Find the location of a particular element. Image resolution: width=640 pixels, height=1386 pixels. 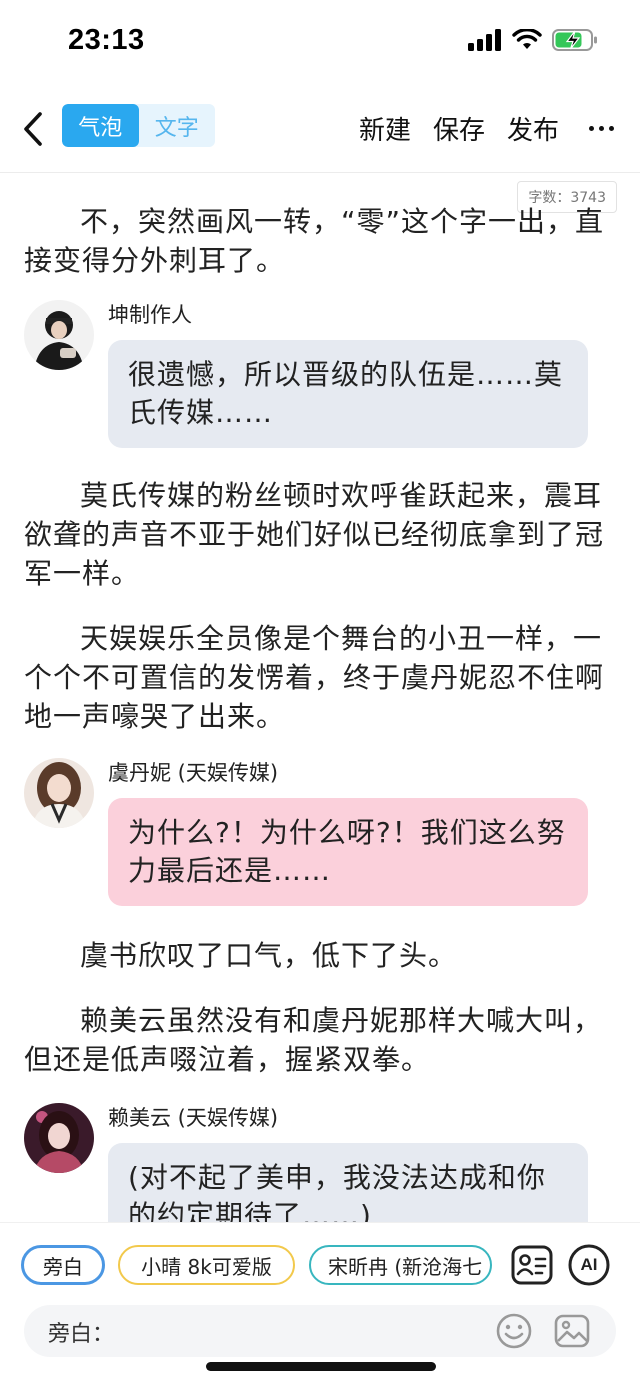

chevron-left-icon is located at coordinates (33, 129).